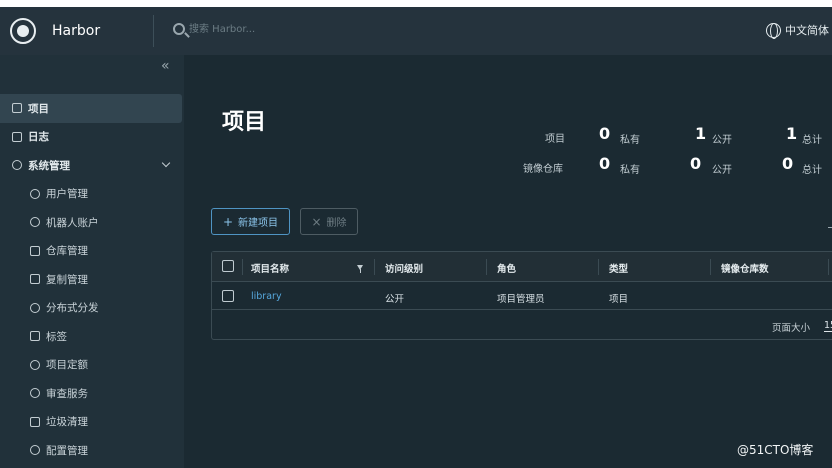 The image size is (832, 468). I want to click on sidebar-item-label: 项目, so click(38, 108).